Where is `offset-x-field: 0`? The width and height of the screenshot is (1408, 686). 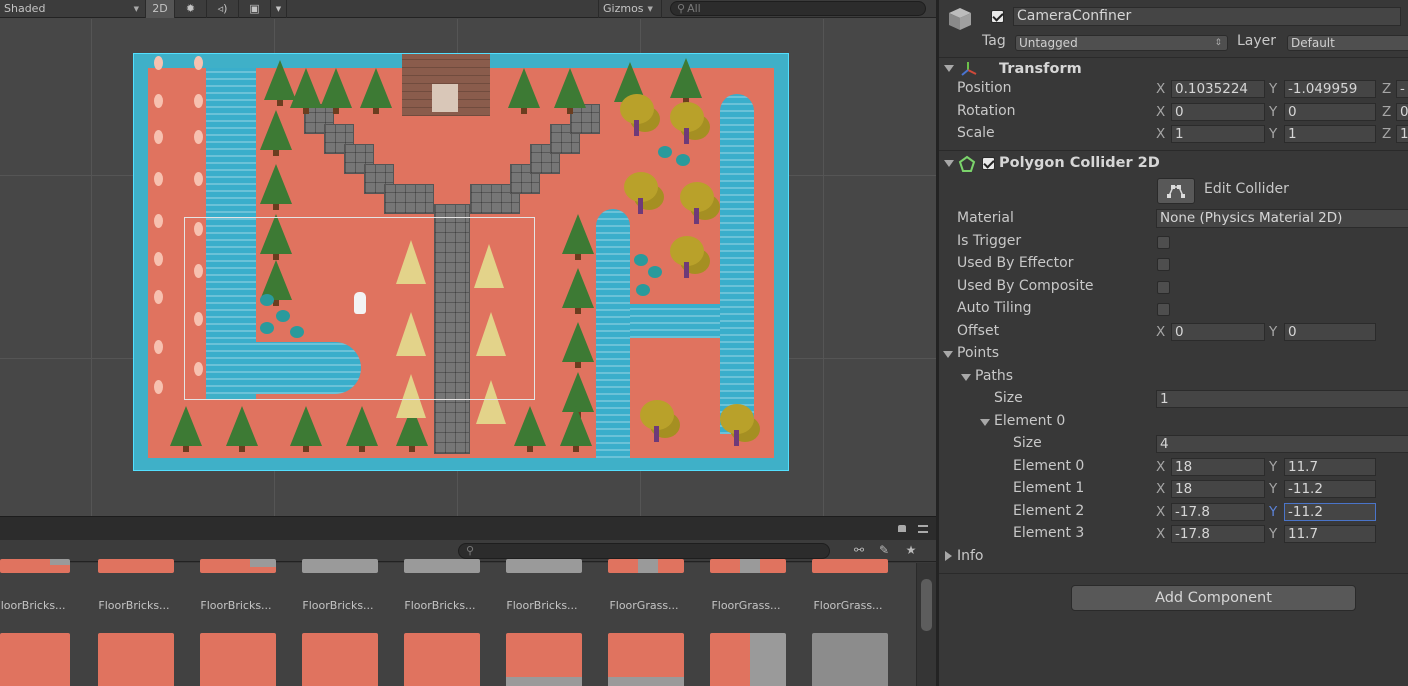 offset-x-field: 0 is located at coordinates (1218, 332).